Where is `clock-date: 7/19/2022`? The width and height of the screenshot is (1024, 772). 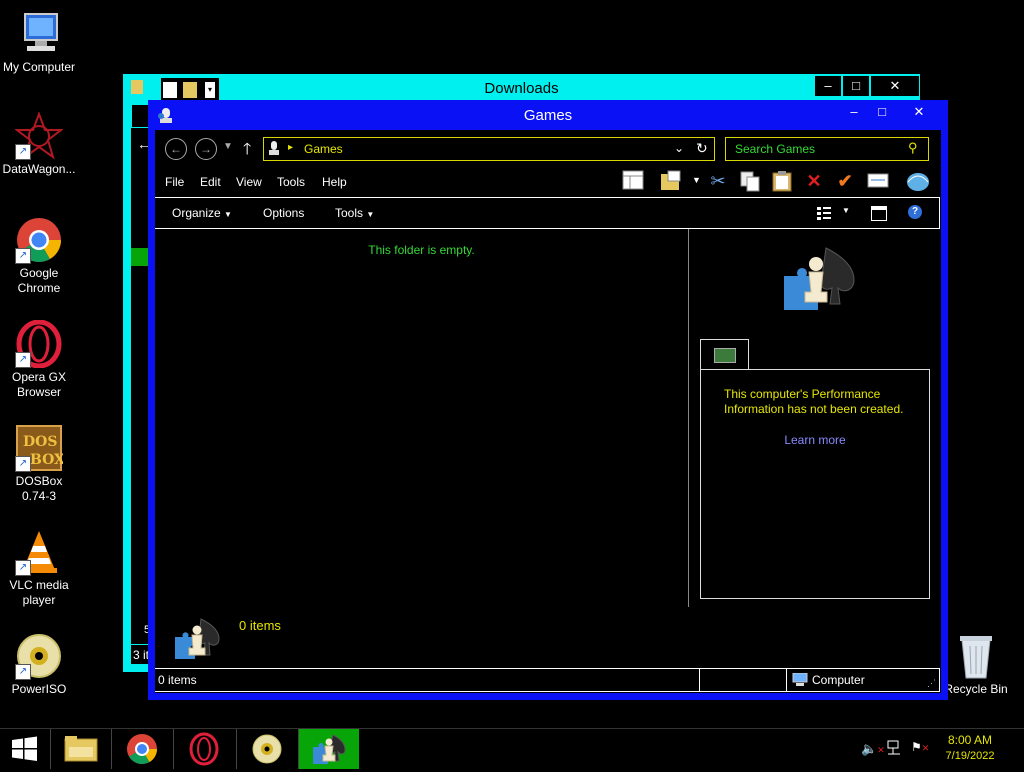
clock-date: 7/19/2022 is located at coordinates (970, 756).